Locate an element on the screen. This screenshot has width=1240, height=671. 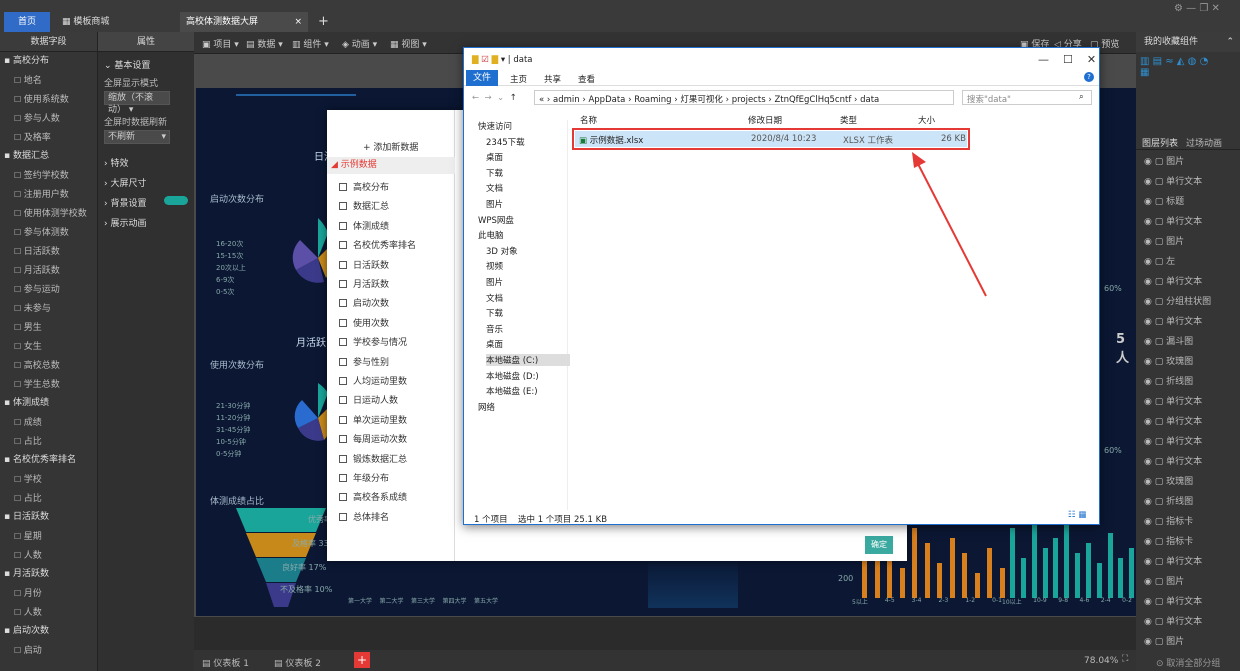
layer-item: ◉ ▢ 漏斗图 is located at coordinates (1188, 342).